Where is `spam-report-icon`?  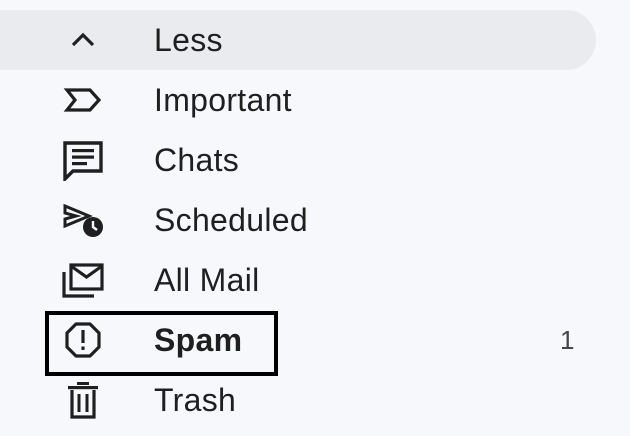
spam-report-icon is located at coordinates (83, 340).